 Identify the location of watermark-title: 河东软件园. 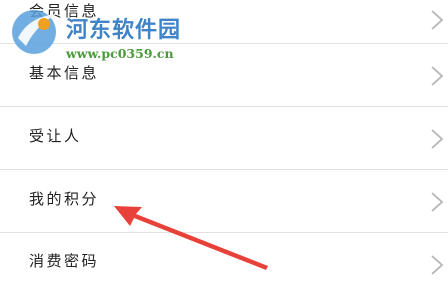
(124, 30).